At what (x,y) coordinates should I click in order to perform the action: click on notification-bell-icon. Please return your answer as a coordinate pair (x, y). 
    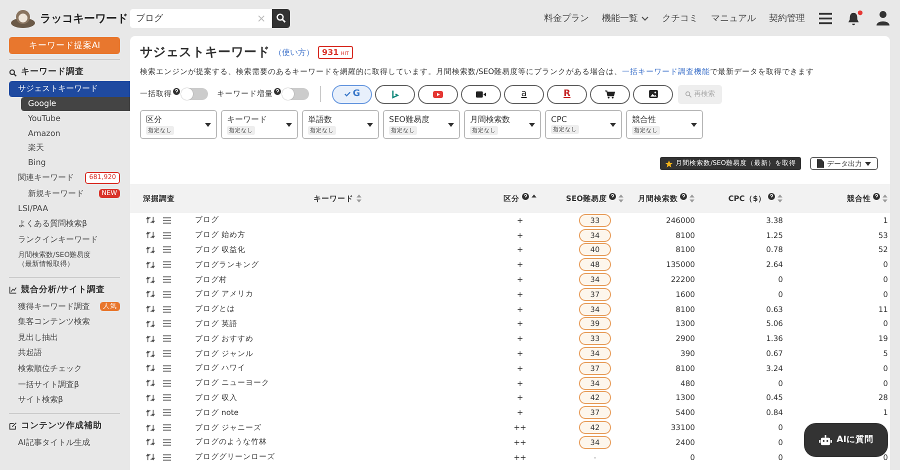
    Looking at the image, I should click on (854, 18).